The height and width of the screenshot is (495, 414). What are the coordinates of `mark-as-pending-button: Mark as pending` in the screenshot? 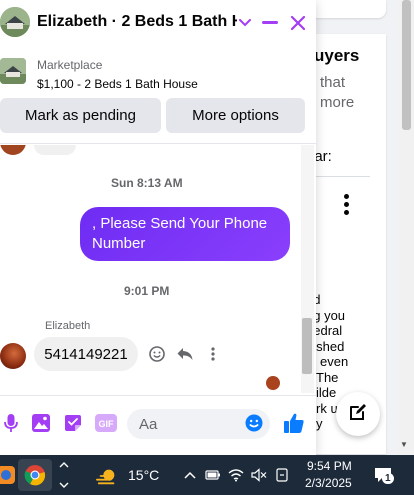 It's located at (80, 115).